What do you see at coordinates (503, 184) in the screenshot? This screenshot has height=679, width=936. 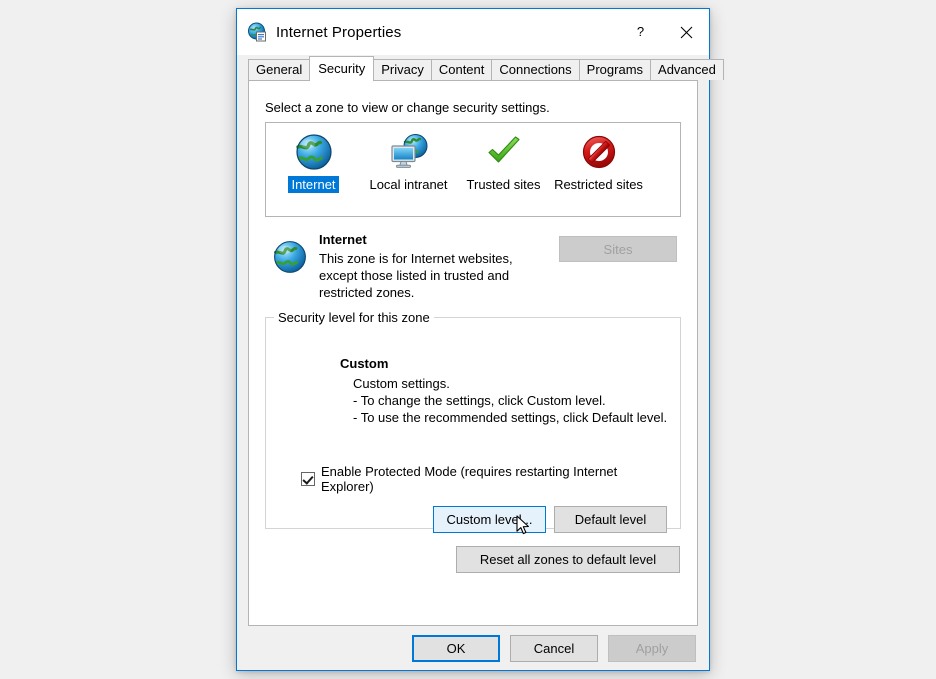 I see `zone-label: Trusted sites` at bounding box center [503, 184].